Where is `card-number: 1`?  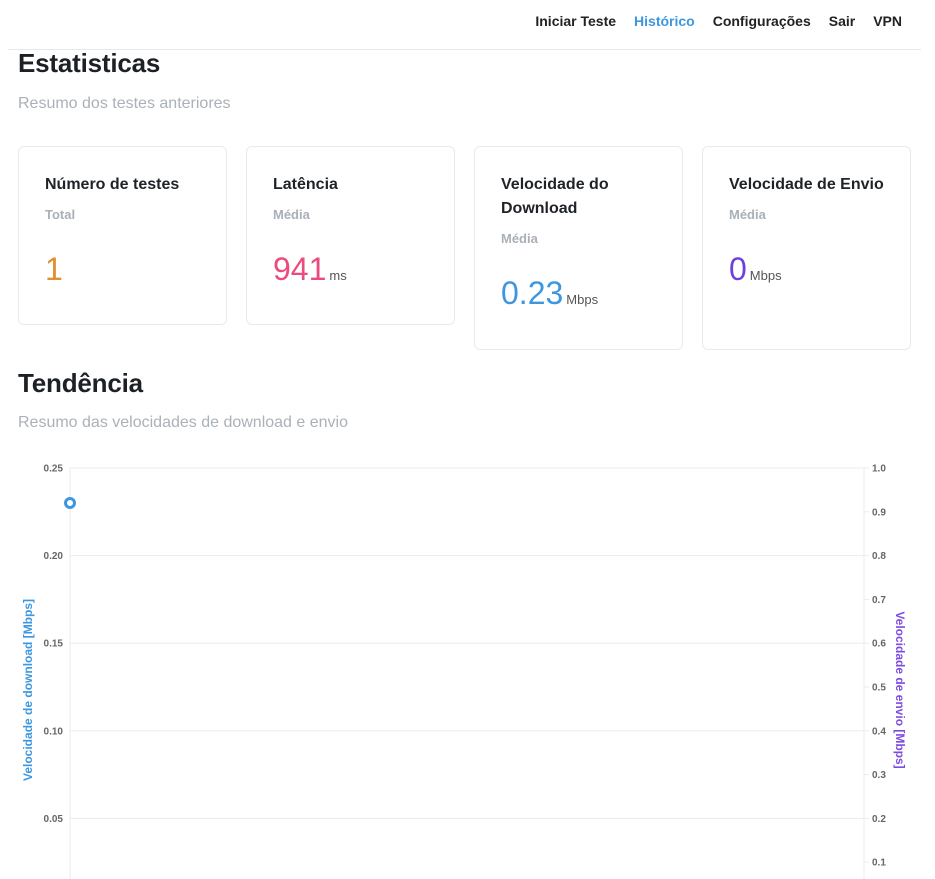
card-number: 1 is located at coordinates (54, 269).